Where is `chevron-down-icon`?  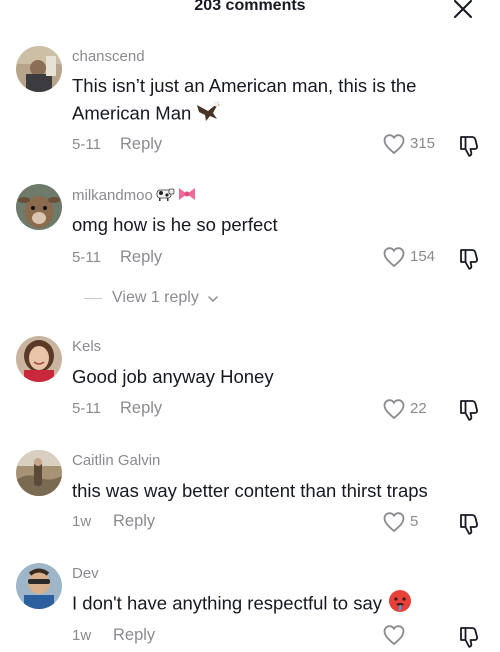
chevron-down-icon is located at coordinates (213, 299).